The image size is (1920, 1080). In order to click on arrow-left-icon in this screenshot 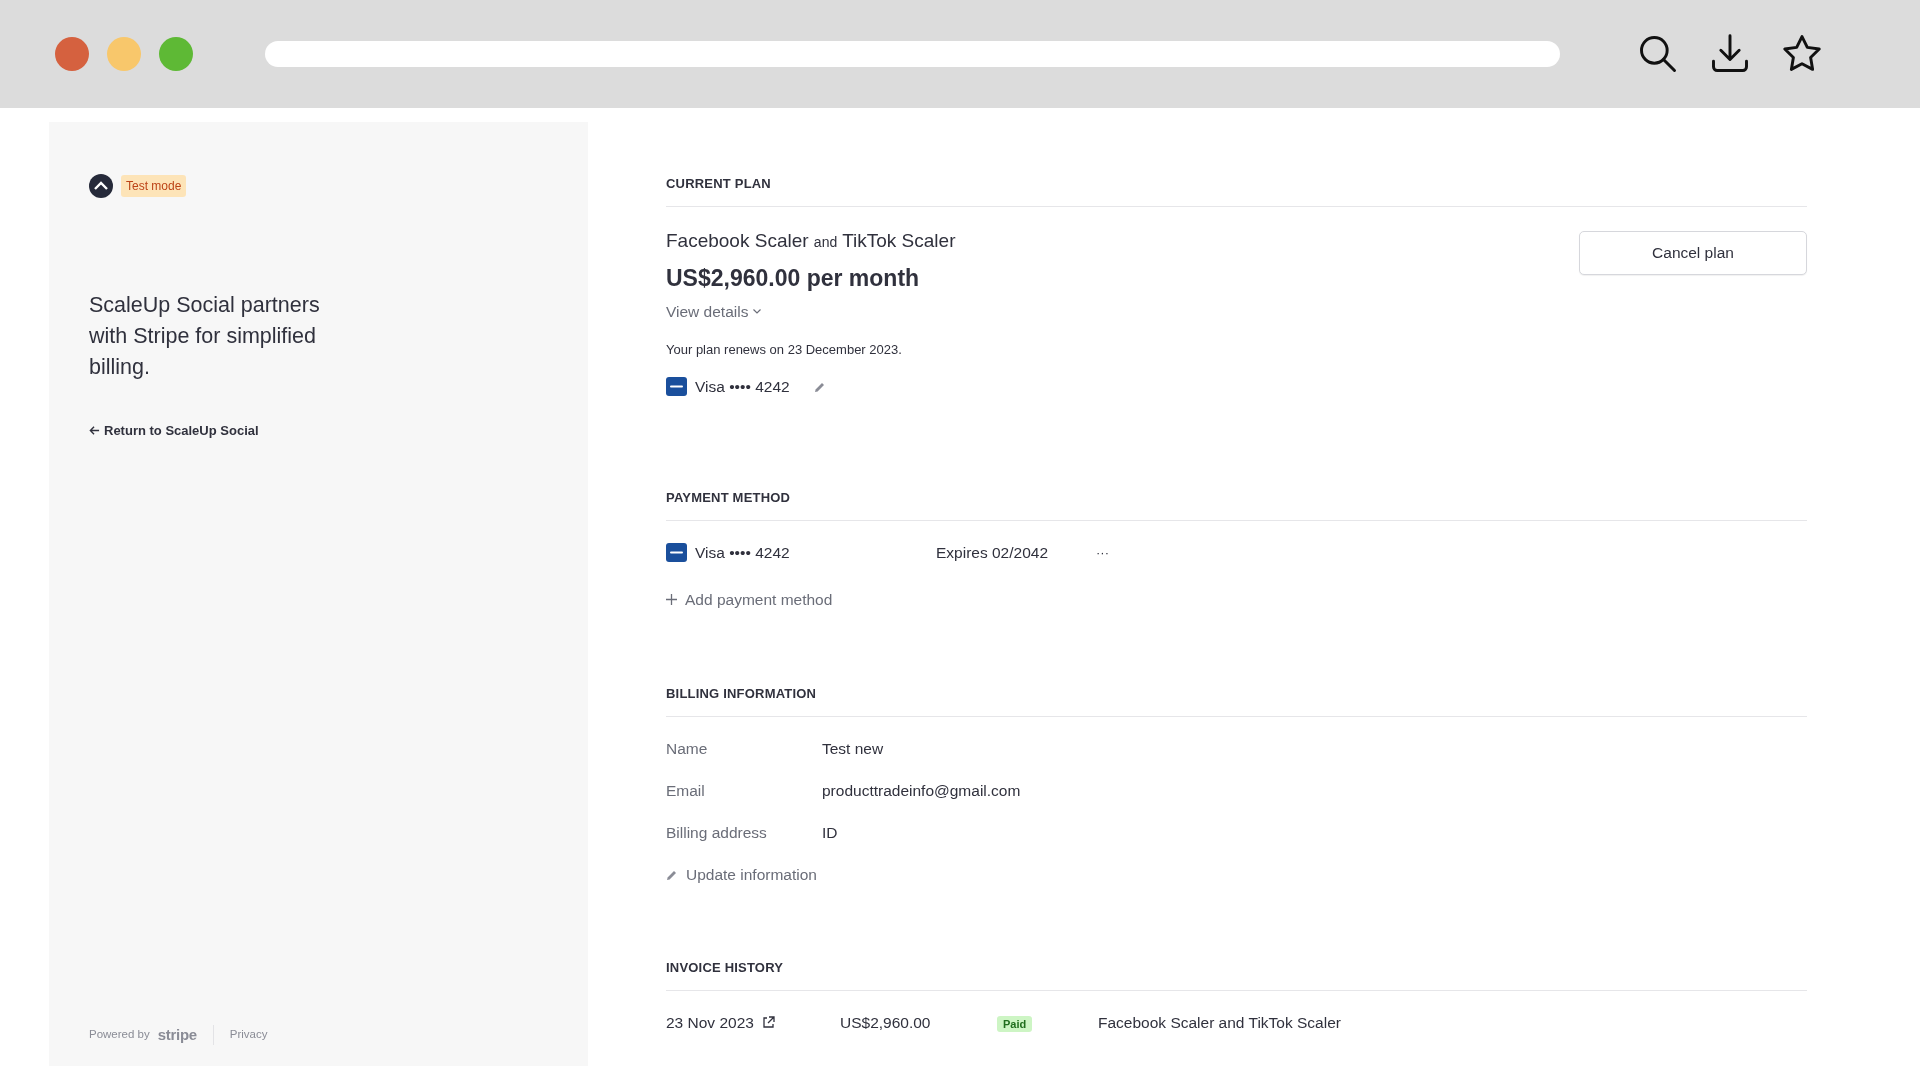, I will do `click(94, 431)`.